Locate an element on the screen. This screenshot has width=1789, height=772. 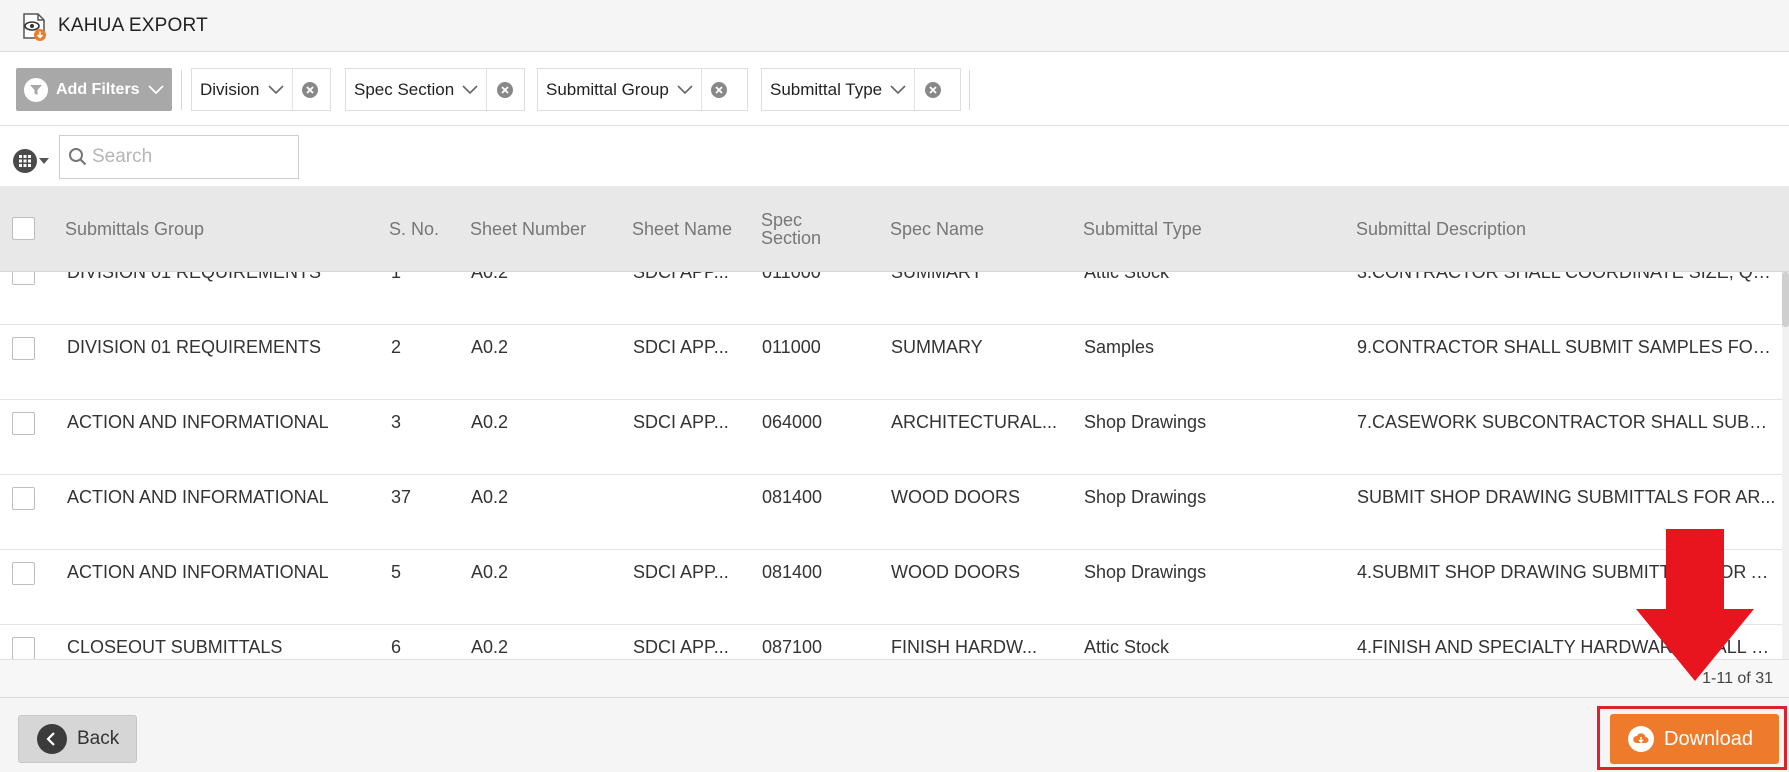
filter-chip-submittal-group-dropdown: Submittal Group is located at coordinates (619, 89).